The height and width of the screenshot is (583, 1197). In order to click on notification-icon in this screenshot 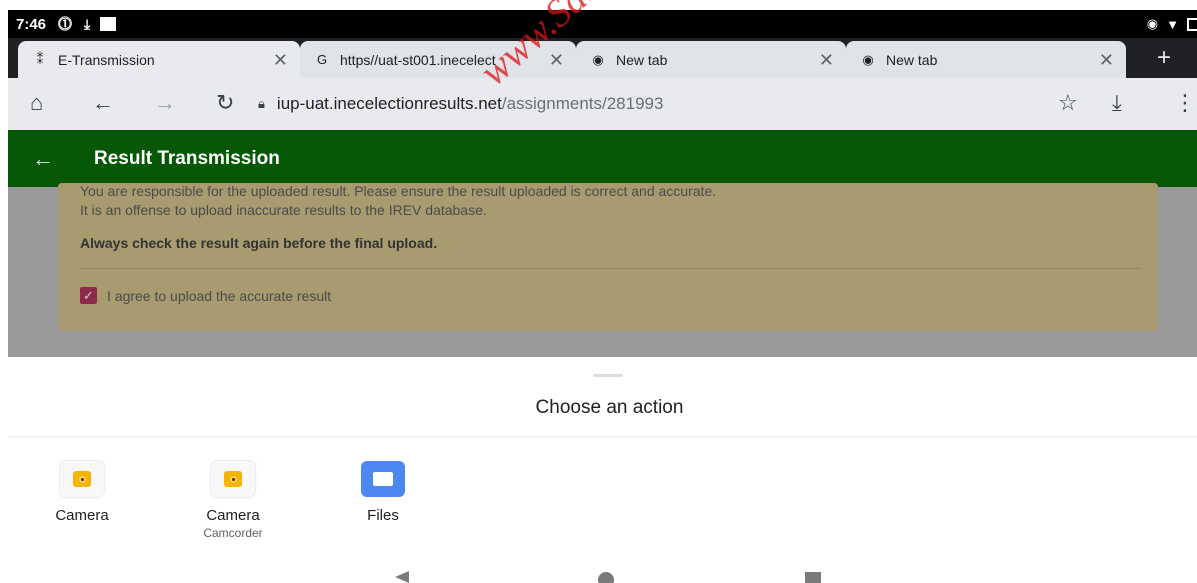, I will do `click(108, 24)`.